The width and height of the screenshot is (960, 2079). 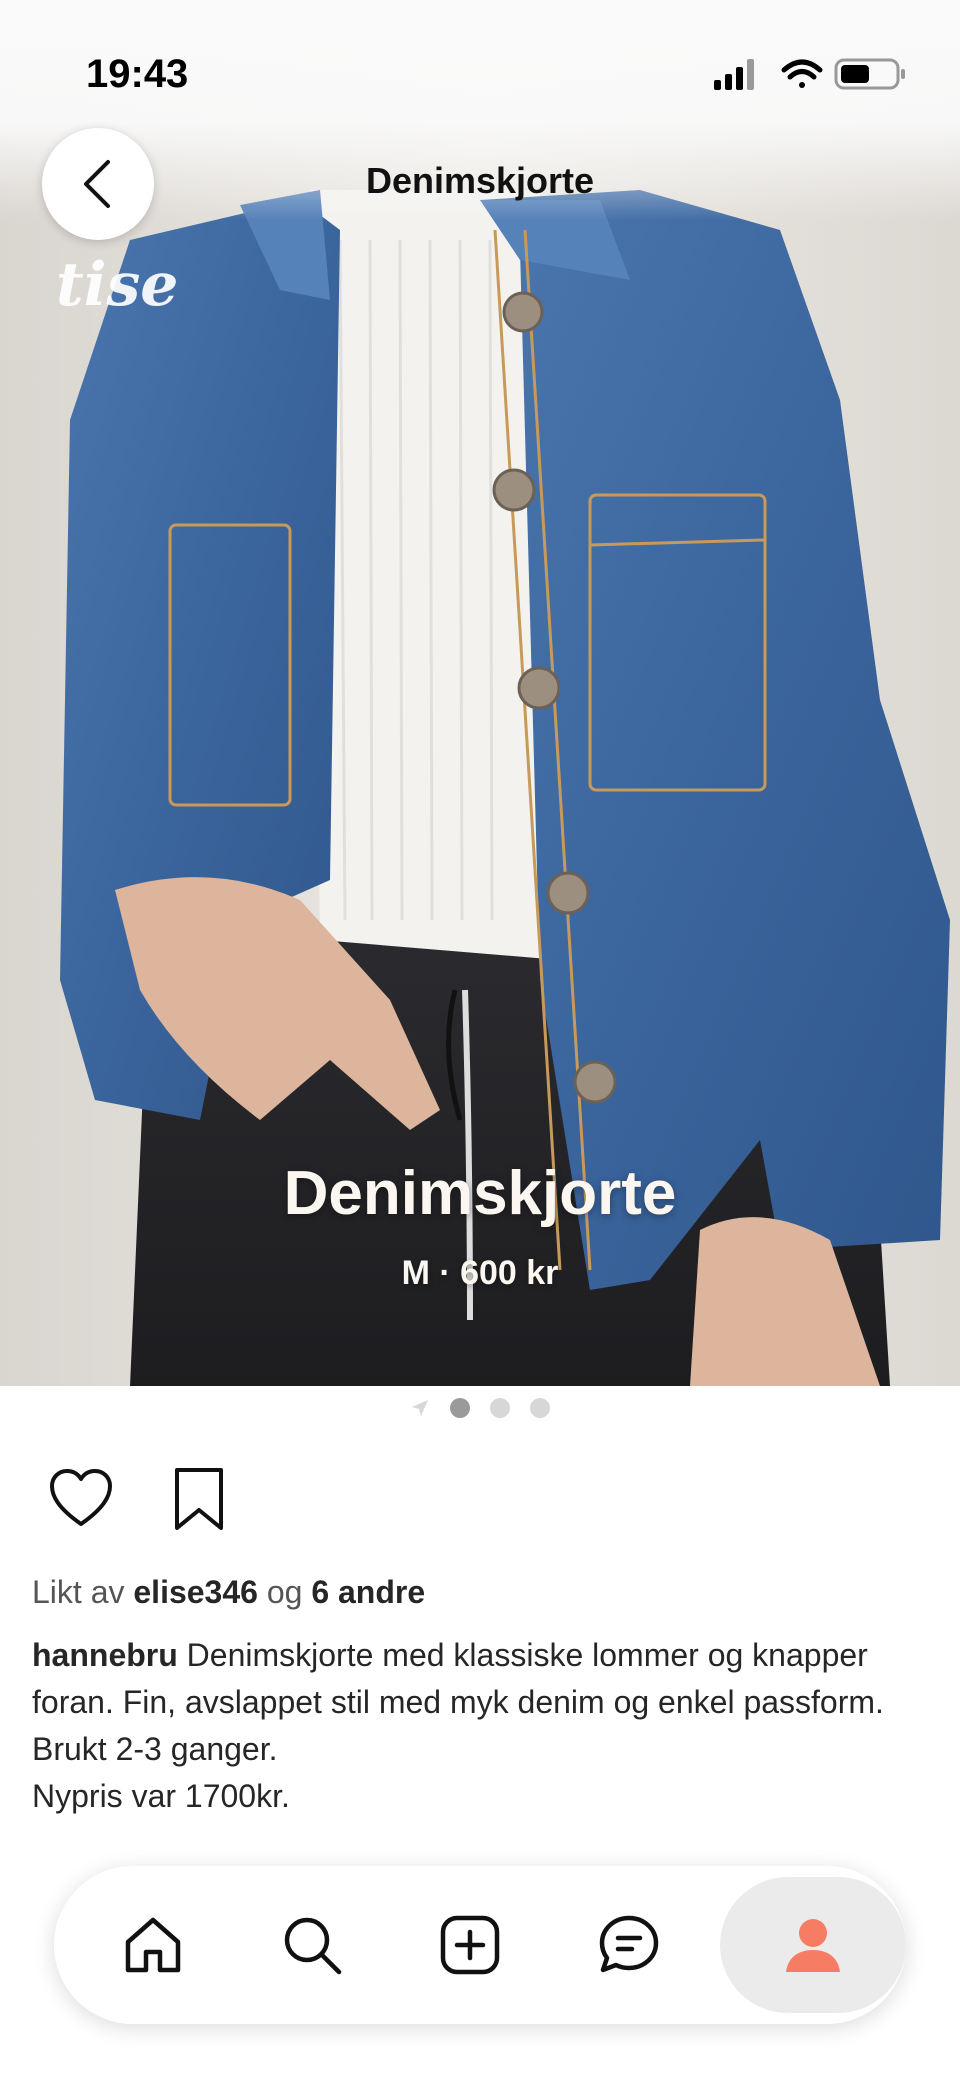 I want to click on status-icons, so click(x=809, y=74).